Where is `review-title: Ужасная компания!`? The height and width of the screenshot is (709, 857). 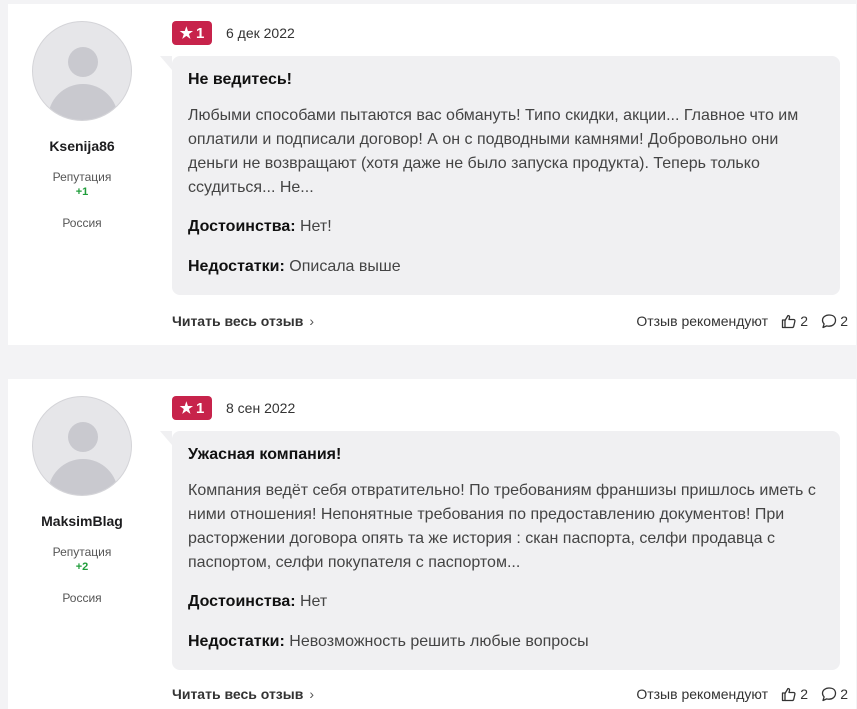
review-title: Ужасная компания! is located at coordinates (506, 455).